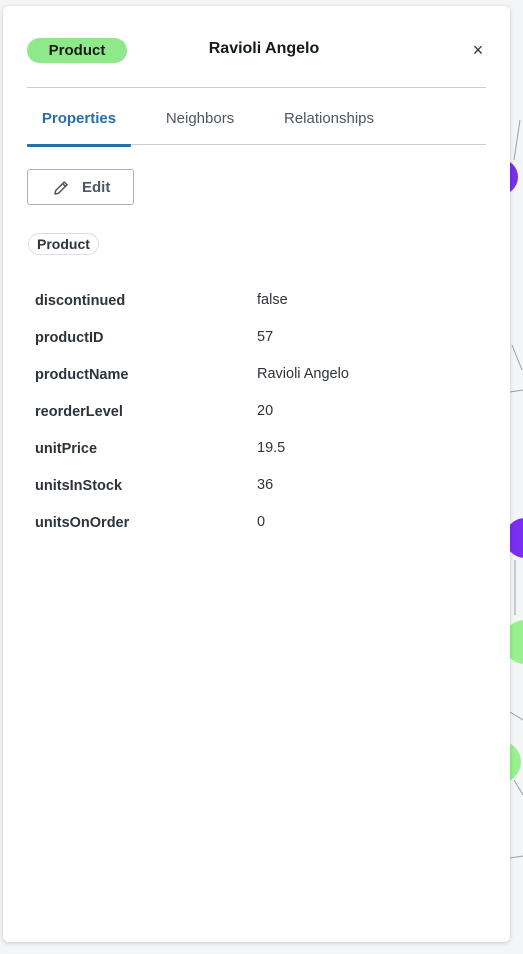 This screenshot has width=523, height=954. I want to click on property-row: productID 57, so click(255, 344).